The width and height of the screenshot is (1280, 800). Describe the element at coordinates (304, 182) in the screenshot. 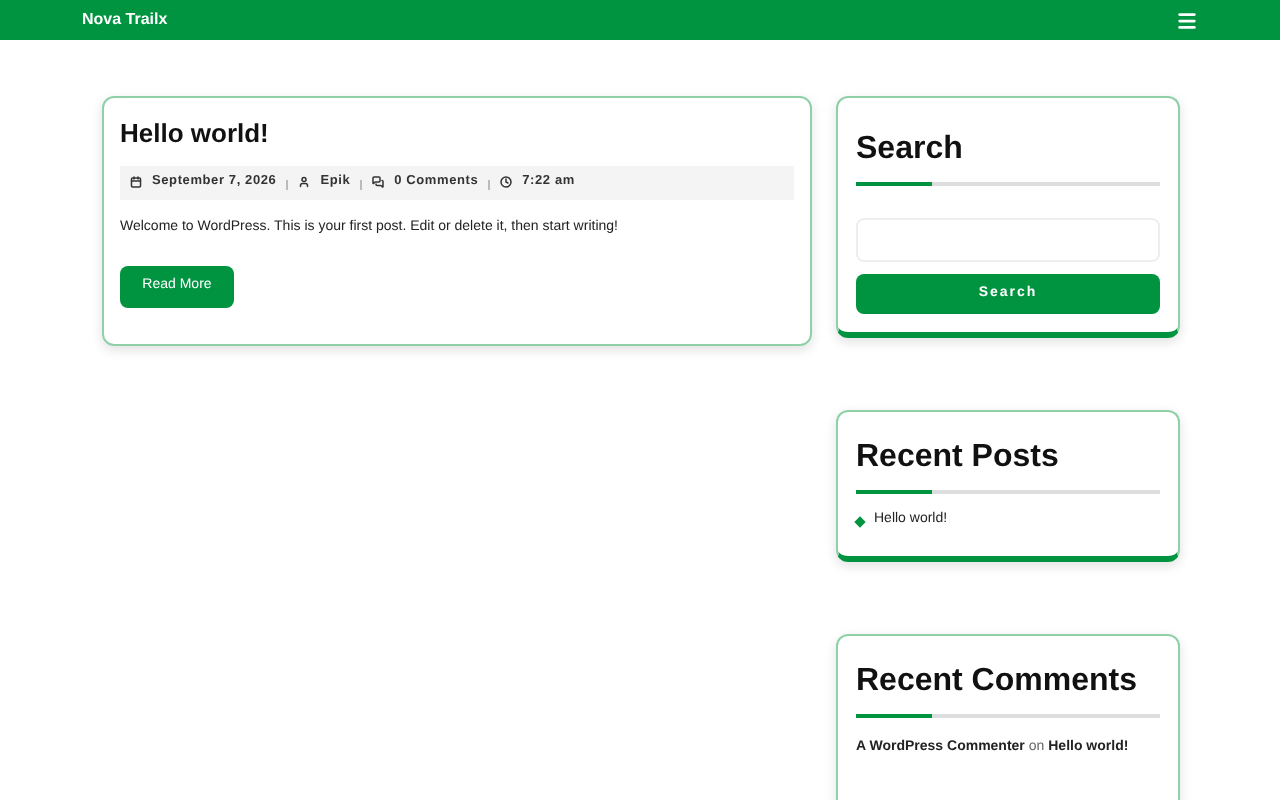

I see `user-icon` at that location.